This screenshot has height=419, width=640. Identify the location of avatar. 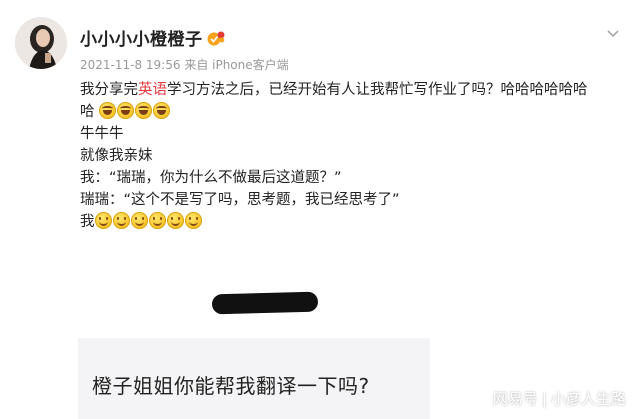
(41, 43).